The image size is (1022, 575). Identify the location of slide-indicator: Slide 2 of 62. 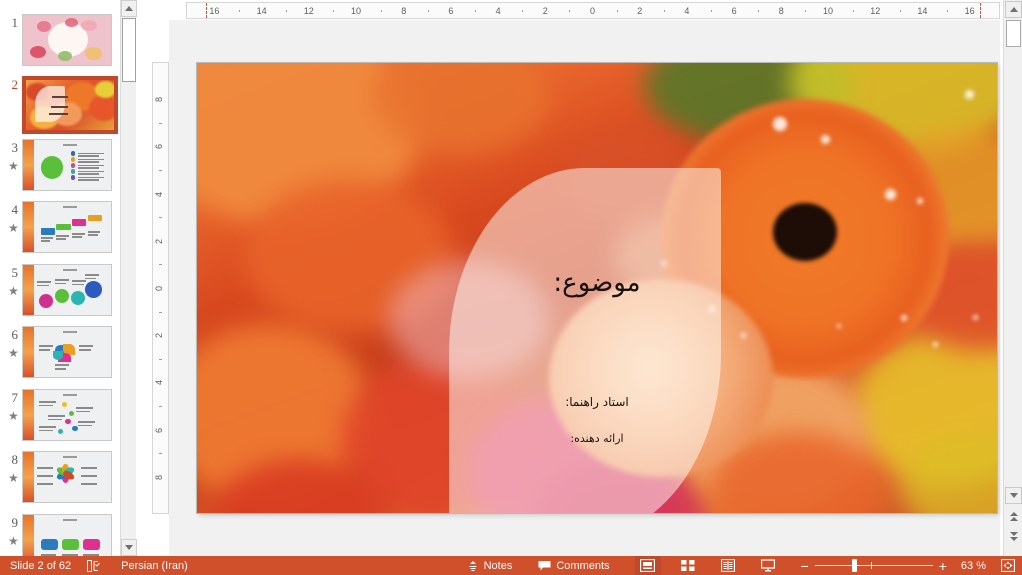
(39, 565).